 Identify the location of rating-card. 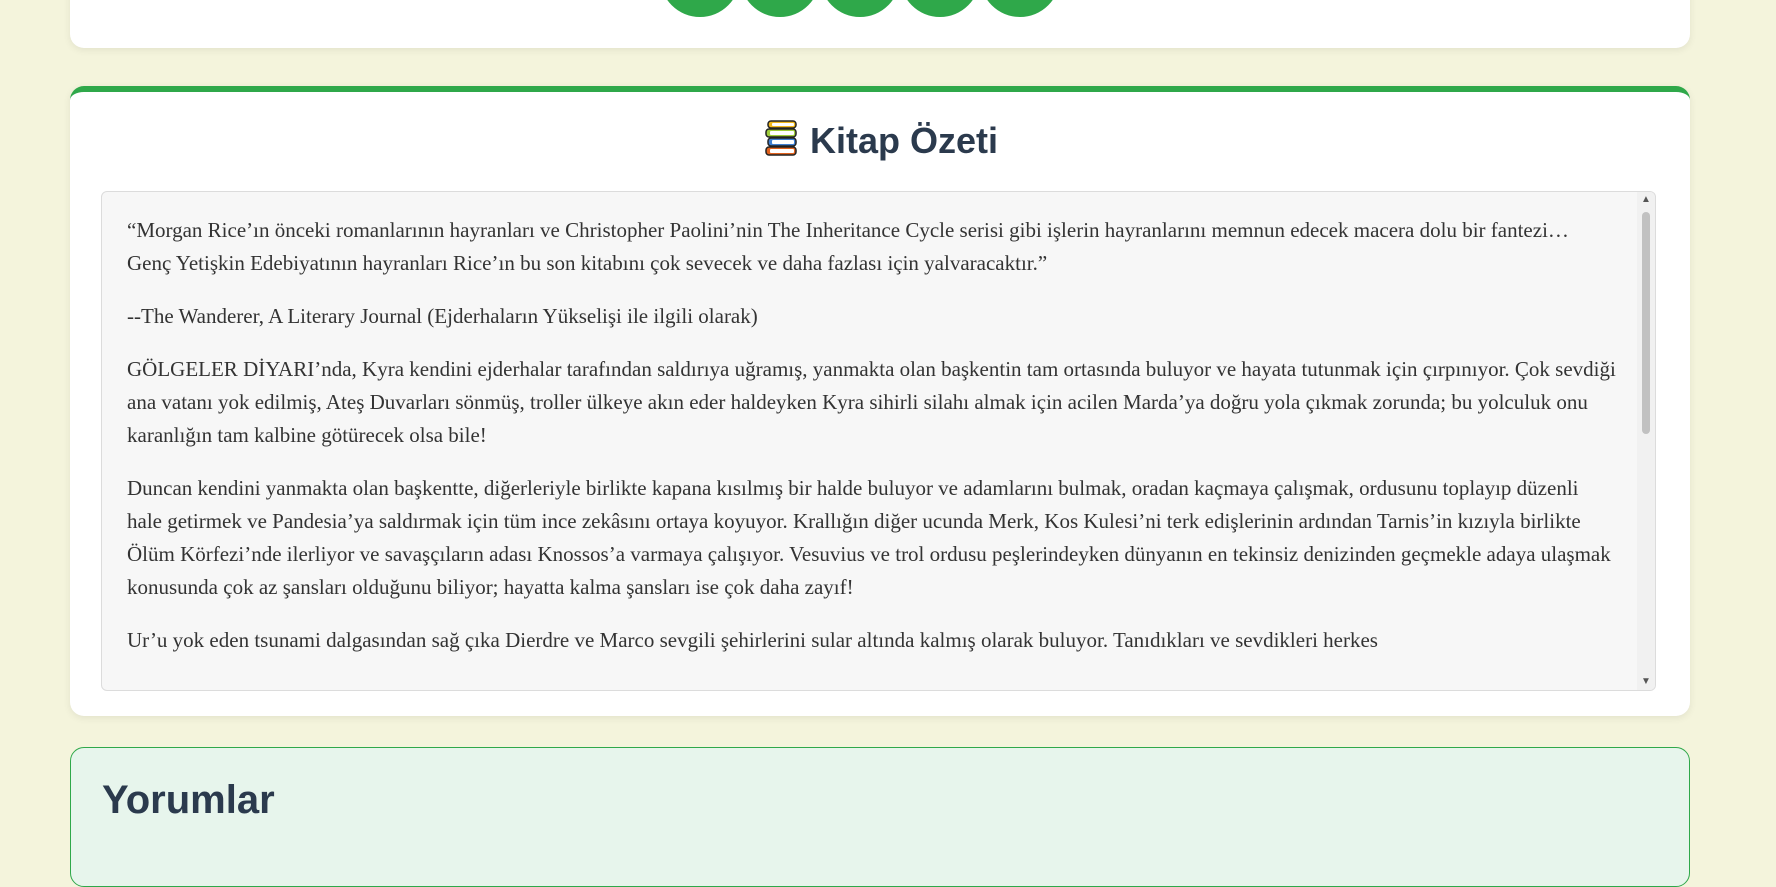
(880, 24).